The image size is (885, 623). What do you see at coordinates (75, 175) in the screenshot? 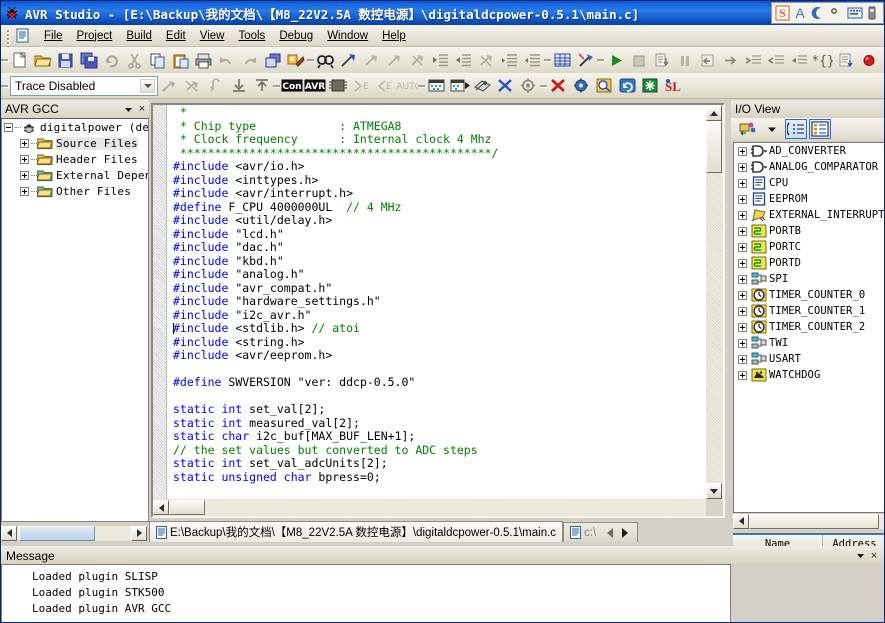
I see `tree-item-external-dependencies: External Depend` at bounding box center [75, 175].